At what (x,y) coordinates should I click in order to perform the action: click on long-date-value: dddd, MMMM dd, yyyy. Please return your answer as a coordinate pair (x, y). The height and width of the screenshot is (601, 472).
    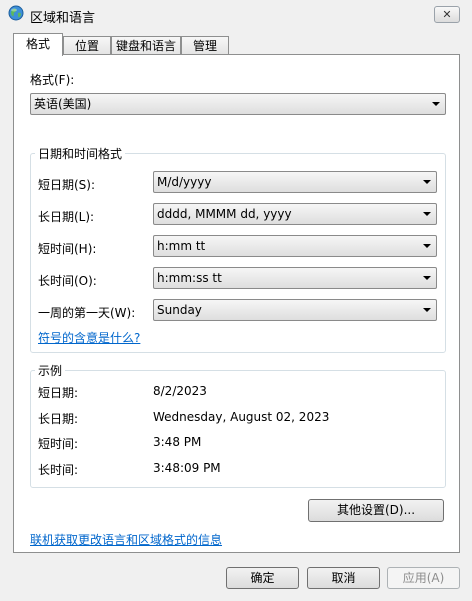
    Looking at the image, I should click on (224, 214).